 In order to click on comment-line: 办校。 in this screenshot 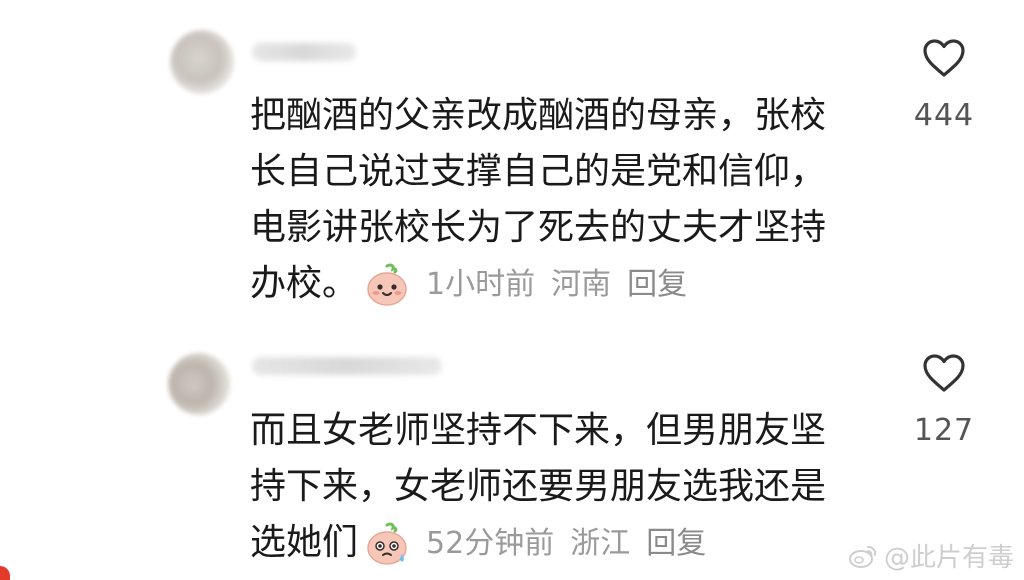, I will do `click(304, 283)`.